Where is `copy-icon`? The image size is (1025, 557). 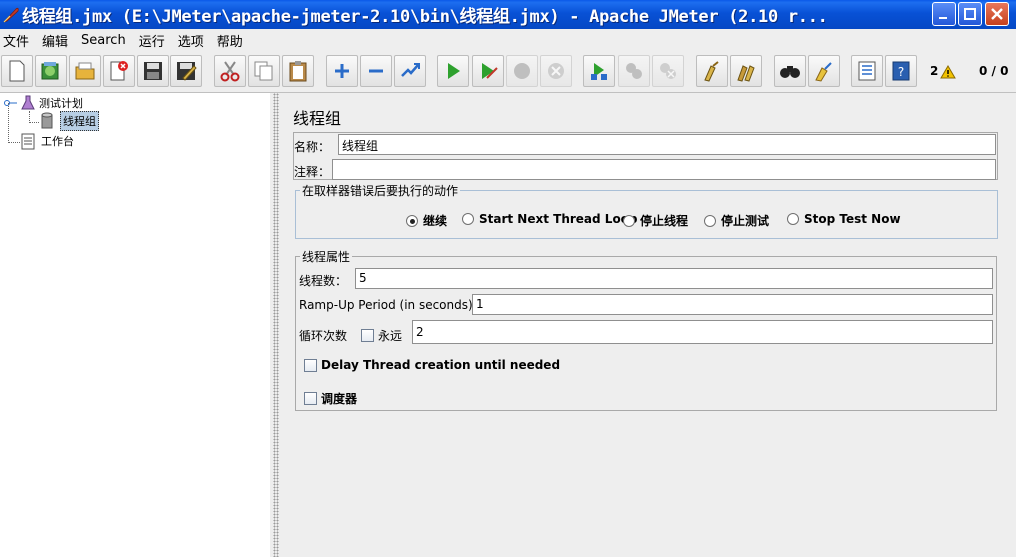
copy-icon is located at coordinates (263, 71).